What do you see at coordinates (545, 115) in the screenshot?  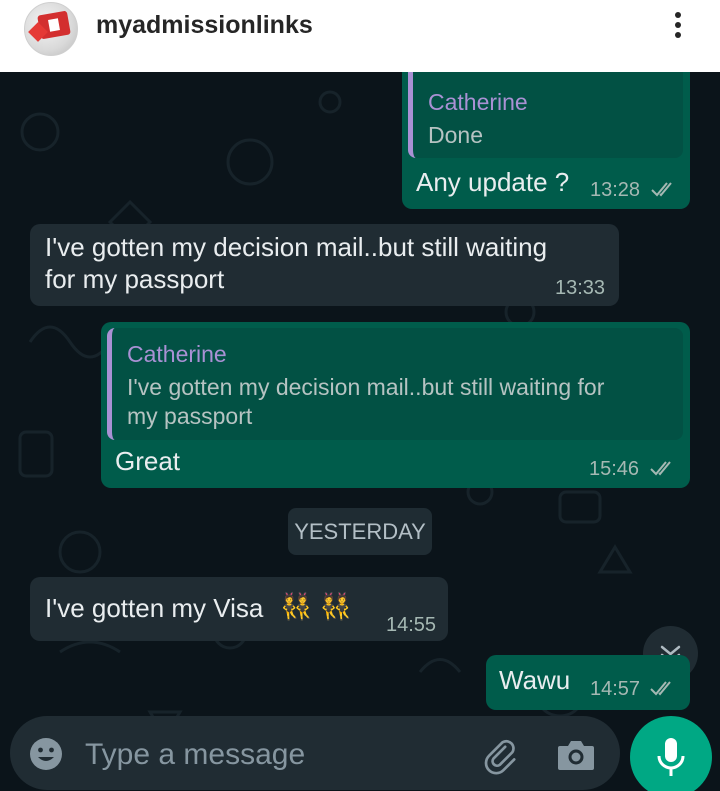 I see `quoted-reply: Catherine Done` at bounding box center [545, 115].